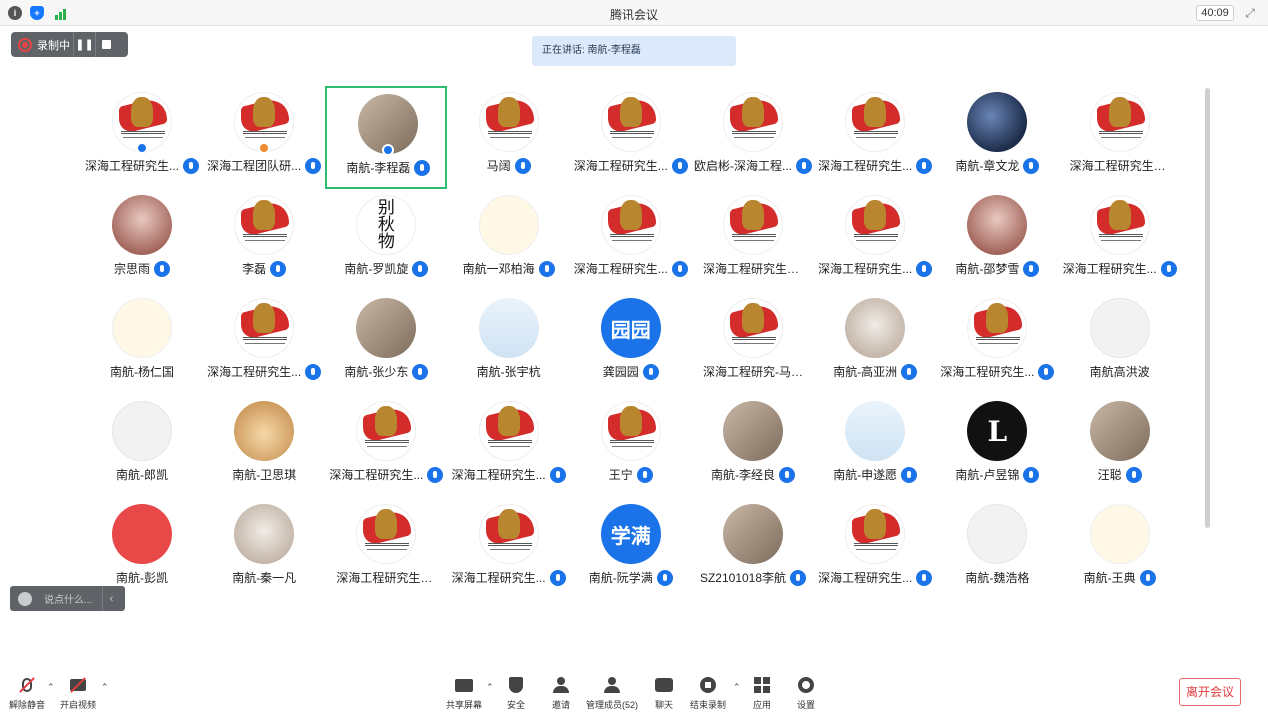  What do you see at coordinates (111, 598) in the screenshot?
I see `collapse-icon: ‹` at bounding box center [111, 598].